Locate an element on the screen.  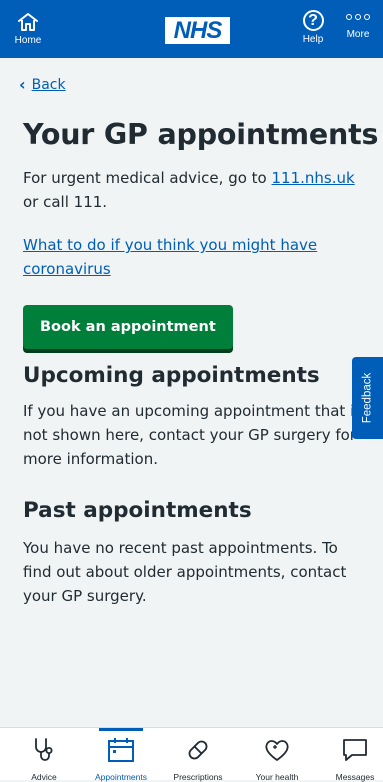
nav-item-messages: Messages is located at coordinates (355, 755).